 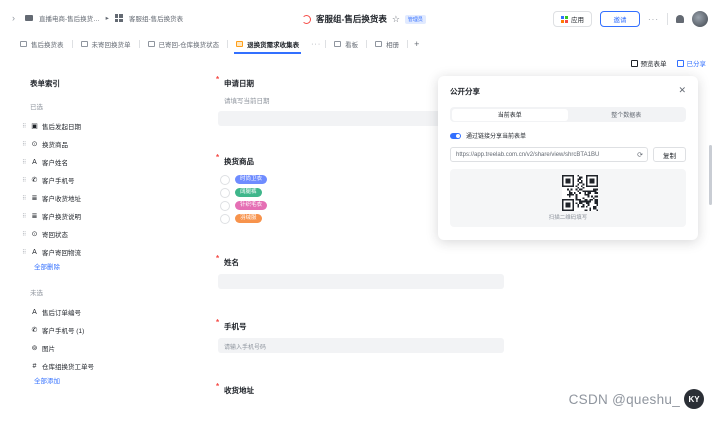 I want to click on app-button: 应用, so click(x=572, y=19).